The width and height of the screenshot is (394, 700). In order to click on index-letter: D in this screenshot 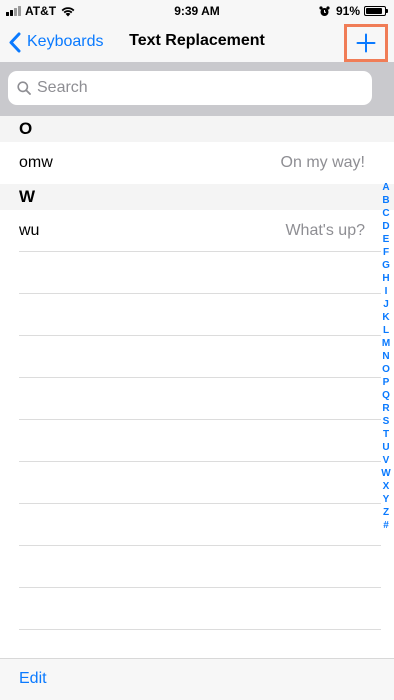, I will do `click(386, 226)`.